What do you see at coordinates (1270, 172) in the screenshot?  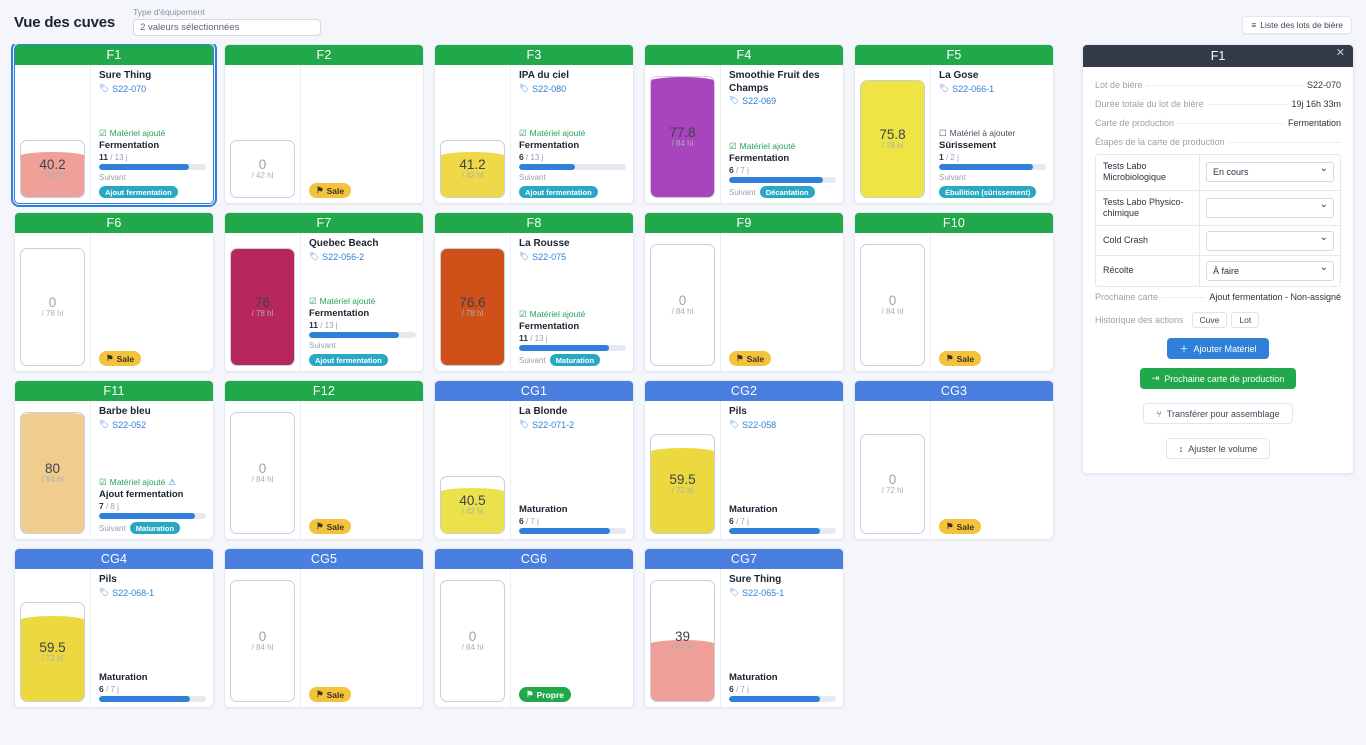 I see `production-step-status-select: En cours` at bounding box center [1270, 172].